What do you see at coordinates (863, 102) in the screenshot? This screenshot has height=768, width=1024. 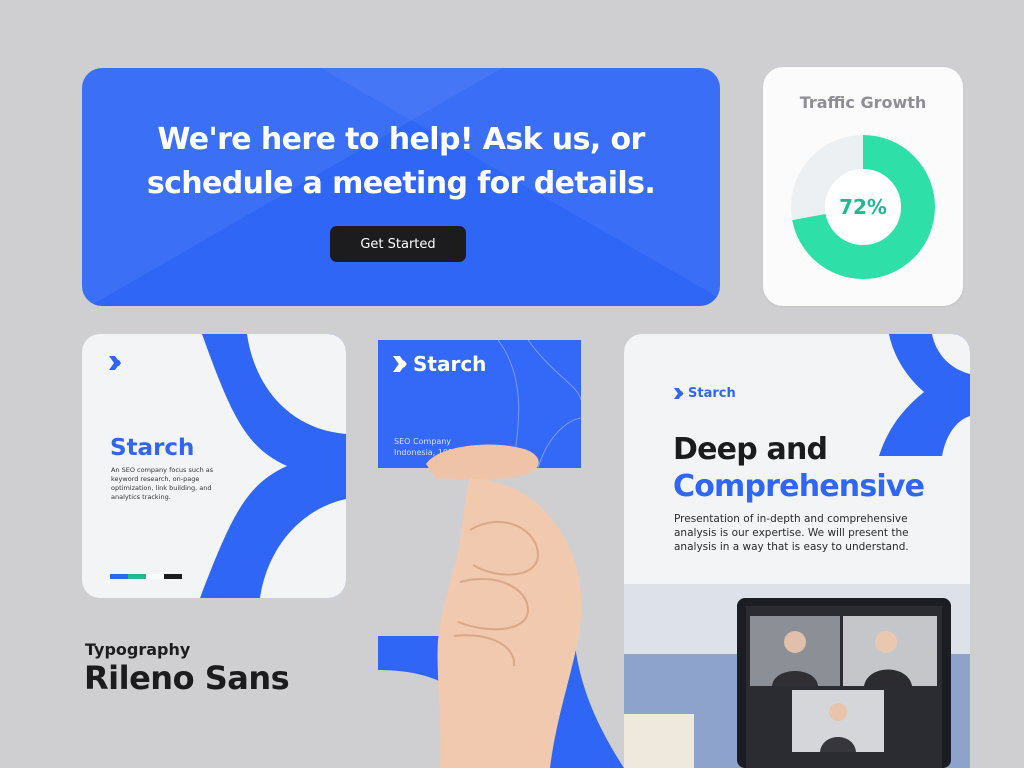 I see `traffic-title: Traffic Growth` at bounding box center [863, 102].